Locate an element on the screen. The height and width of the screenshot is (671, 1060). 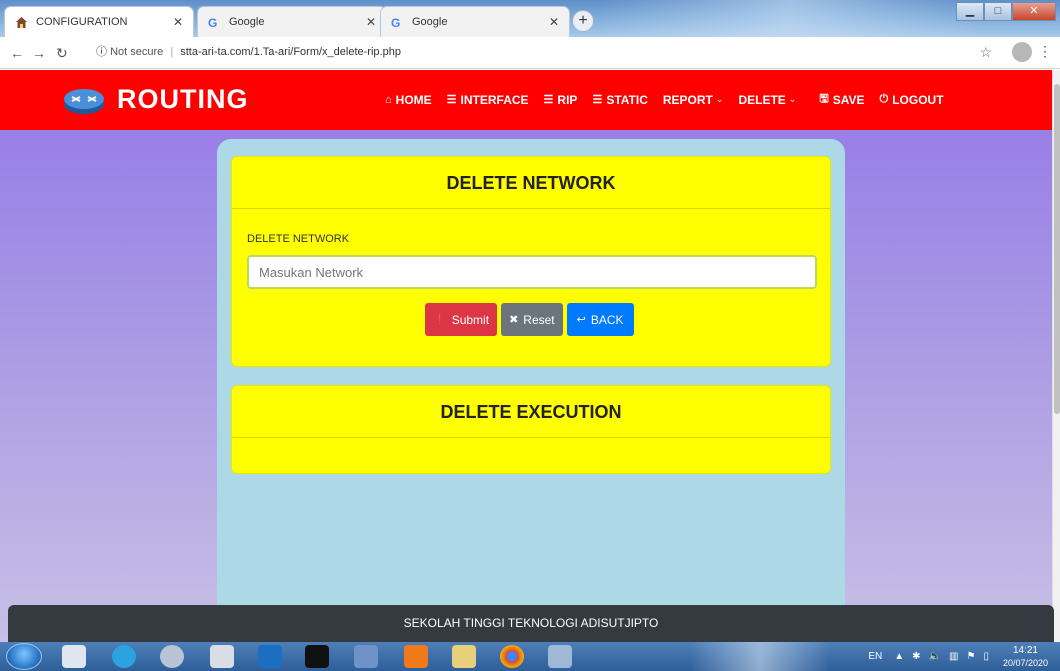
menu-item-delete: DELETE ⌄ is located at coordinates (767, 99).